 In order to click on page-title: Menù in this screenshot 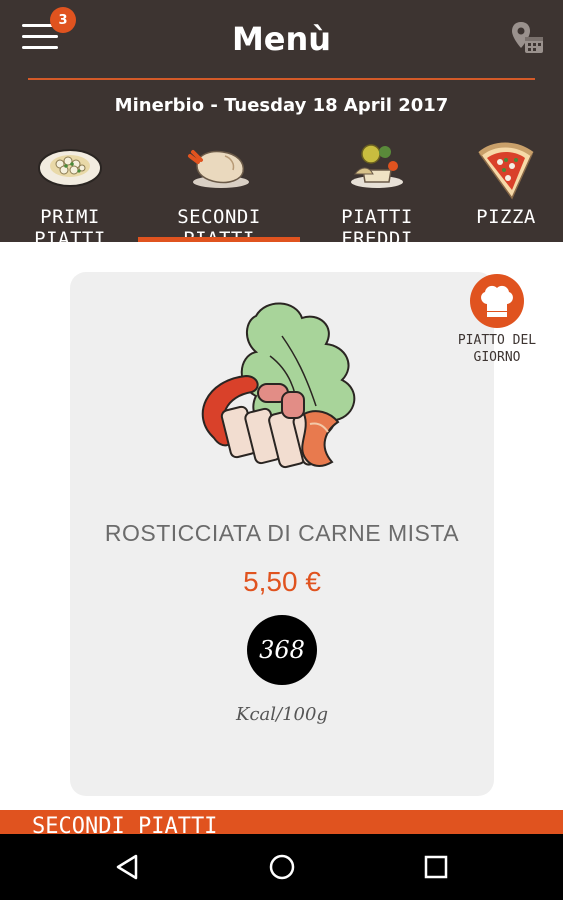, I will do `click(281, 39)`.